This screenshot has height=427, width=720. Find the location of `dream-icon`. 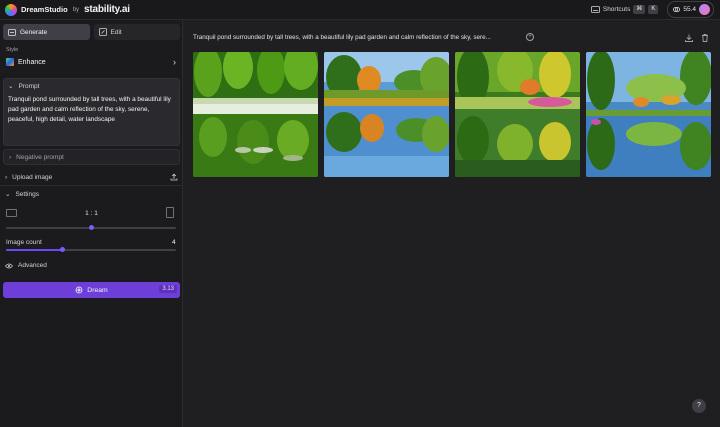

dream-icon is located at coordinates (79, 290).